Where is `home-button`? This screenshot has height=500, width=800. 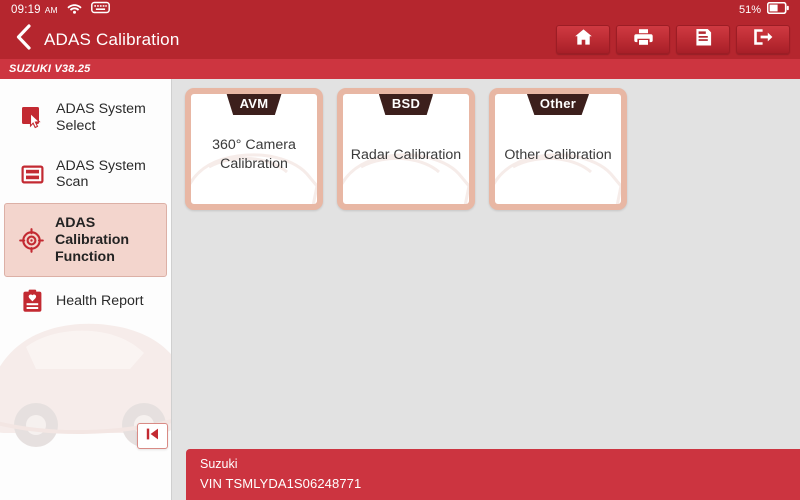
home-button is located at coordinates (583, 39).